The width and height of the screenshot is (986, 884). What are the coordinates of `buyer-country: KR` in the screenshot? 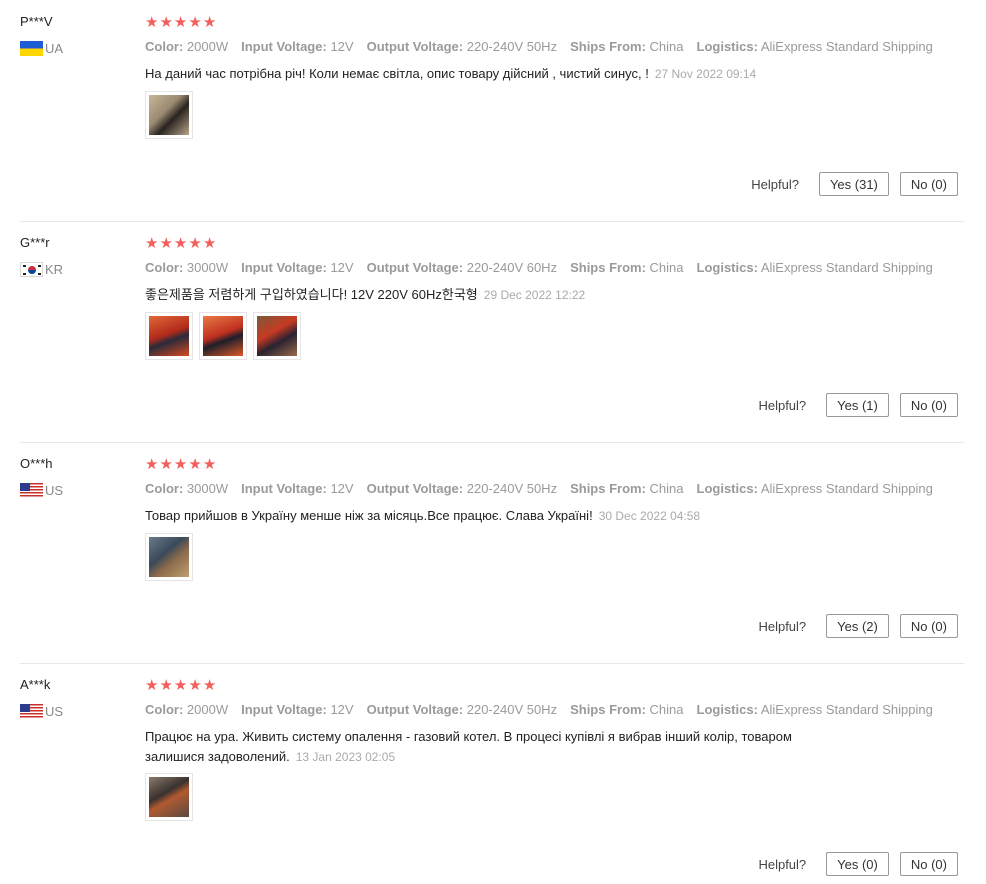 It's located at (41, 269).